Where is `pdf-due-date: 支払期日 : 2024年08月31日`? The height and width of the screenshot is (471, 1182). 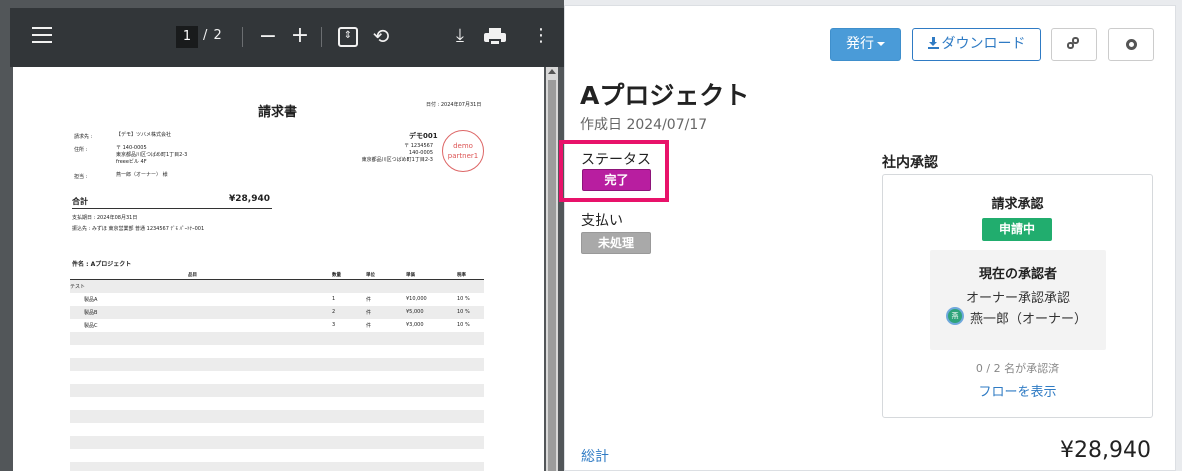 pdf-due-date: 支払期日 : 2024年08月31日 is located at coordinates (105, 218).